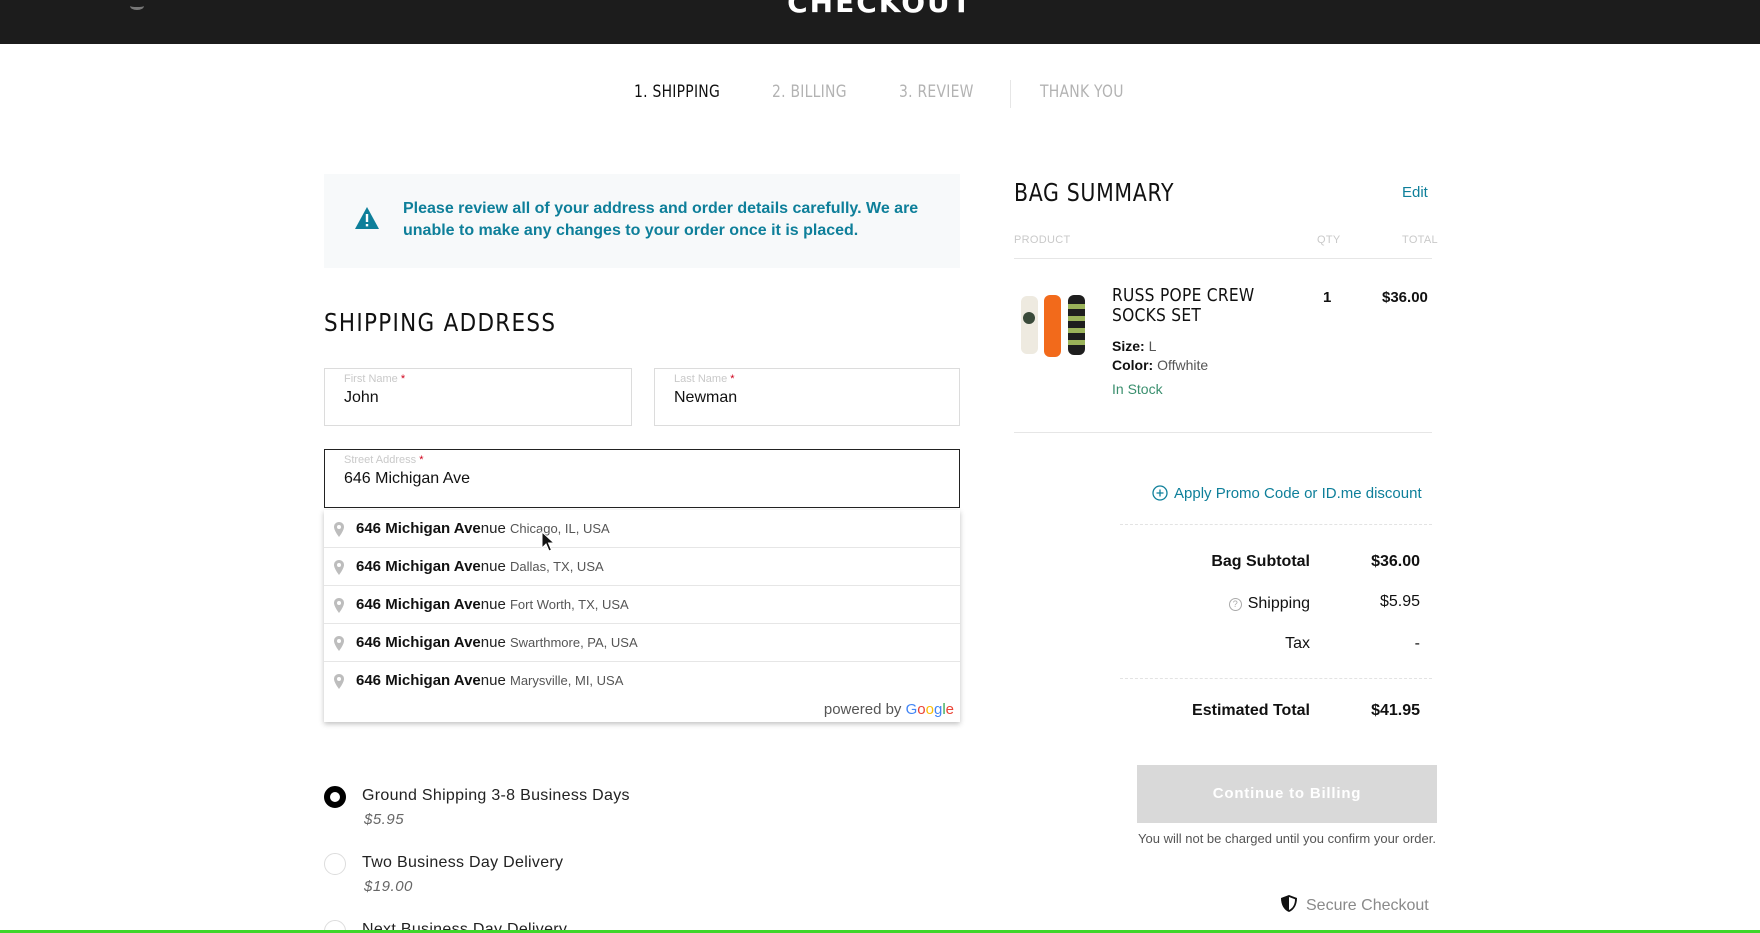 The height and width of the screenshot is (933, 1760). What do you see at coordinates (1251, 710) in the screenshot?
I see `estimated-total-label: Estimated Total` at bounding box center [1251, 710].